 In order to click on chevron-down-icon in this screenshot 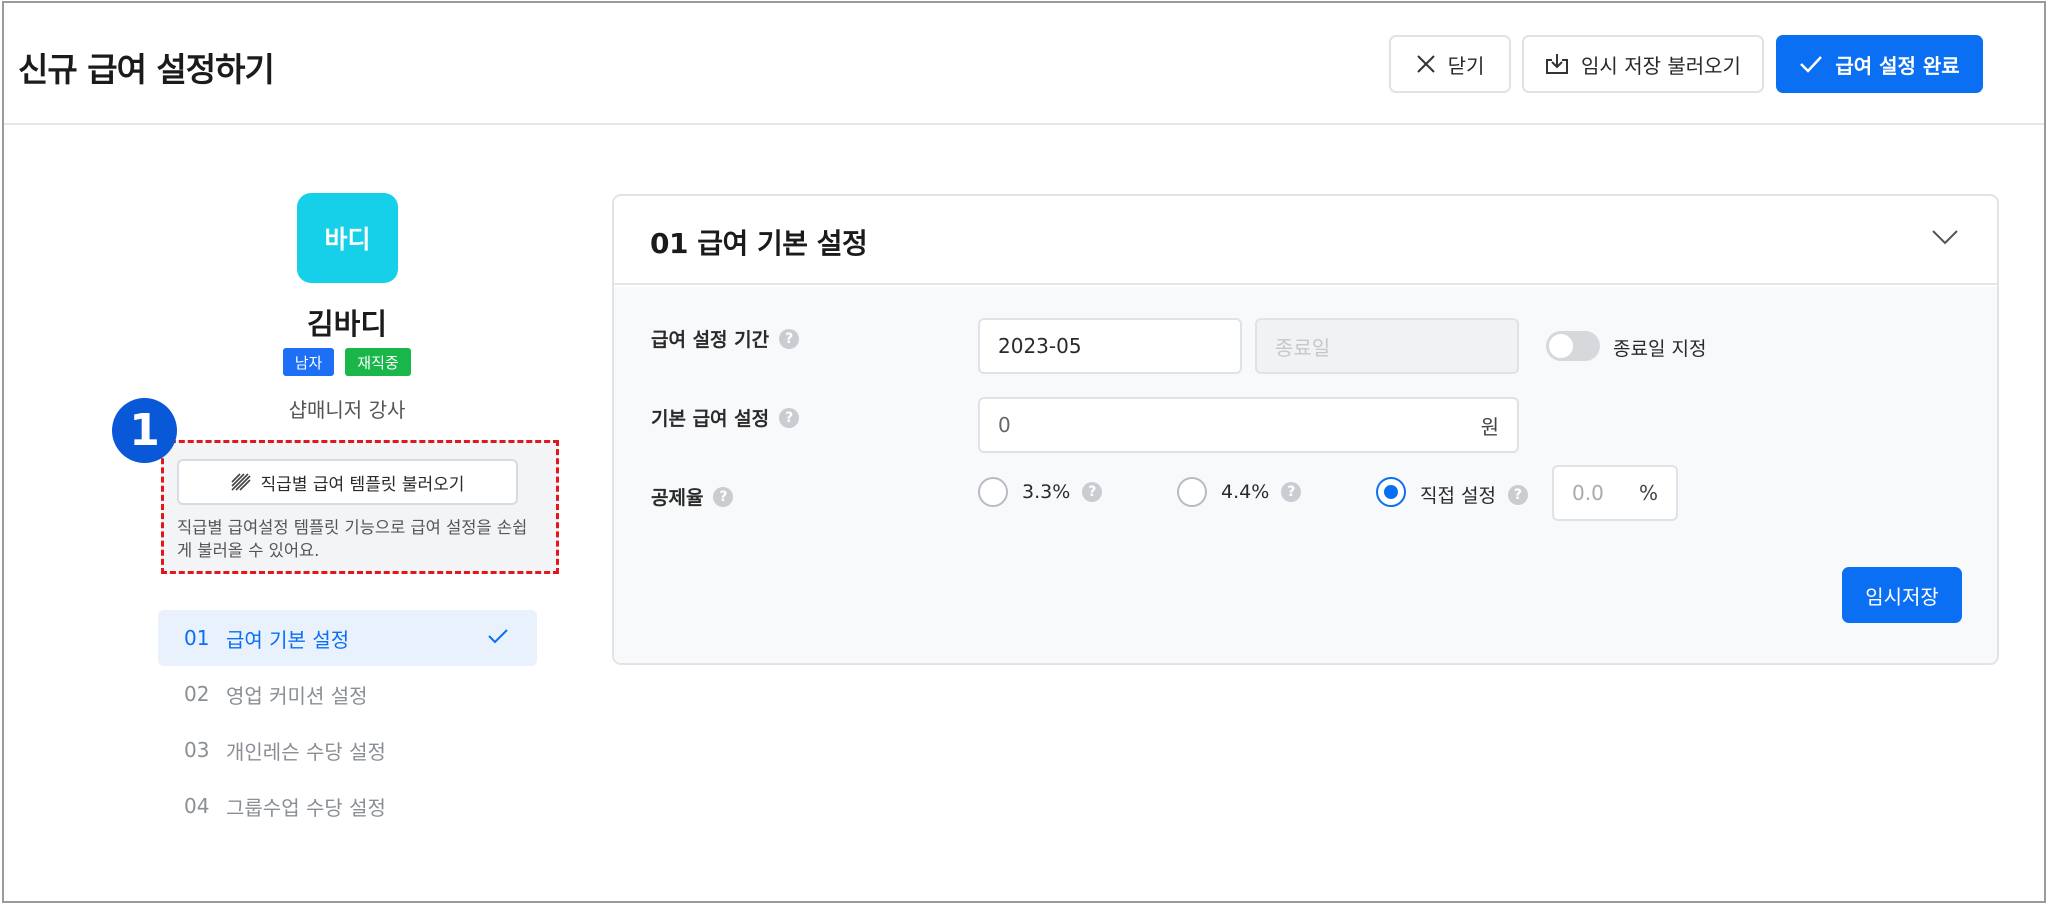, I will do `click(1945, 237)`.